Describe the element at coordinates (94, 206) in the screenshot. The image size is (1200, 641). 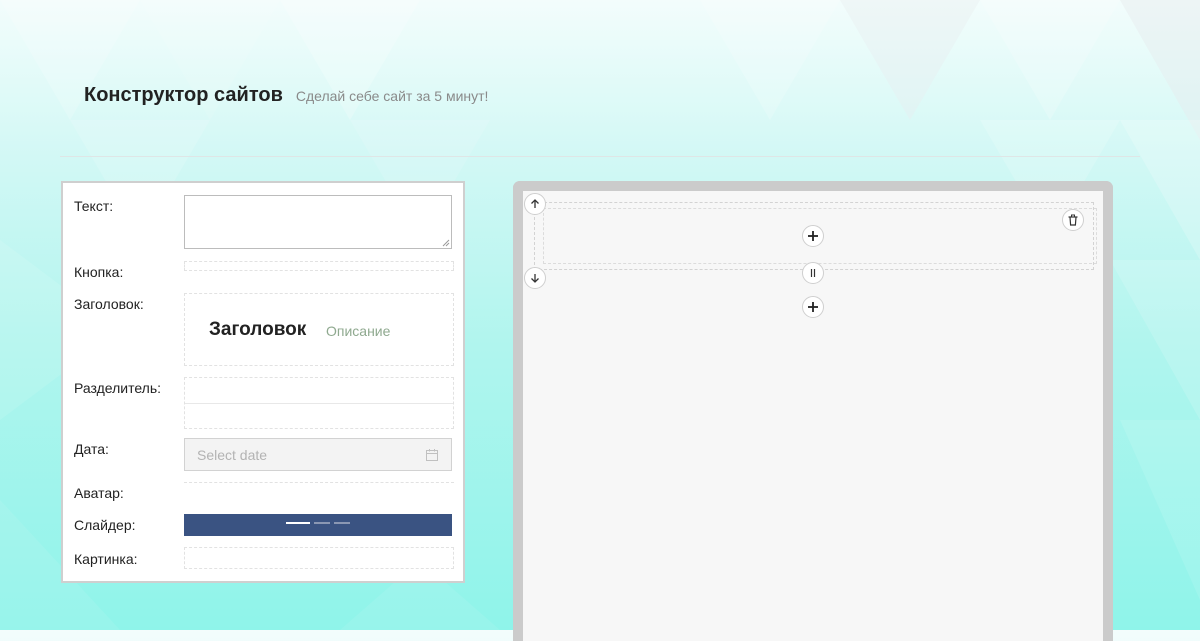
I see `text-component-label: Текст:` at that location.